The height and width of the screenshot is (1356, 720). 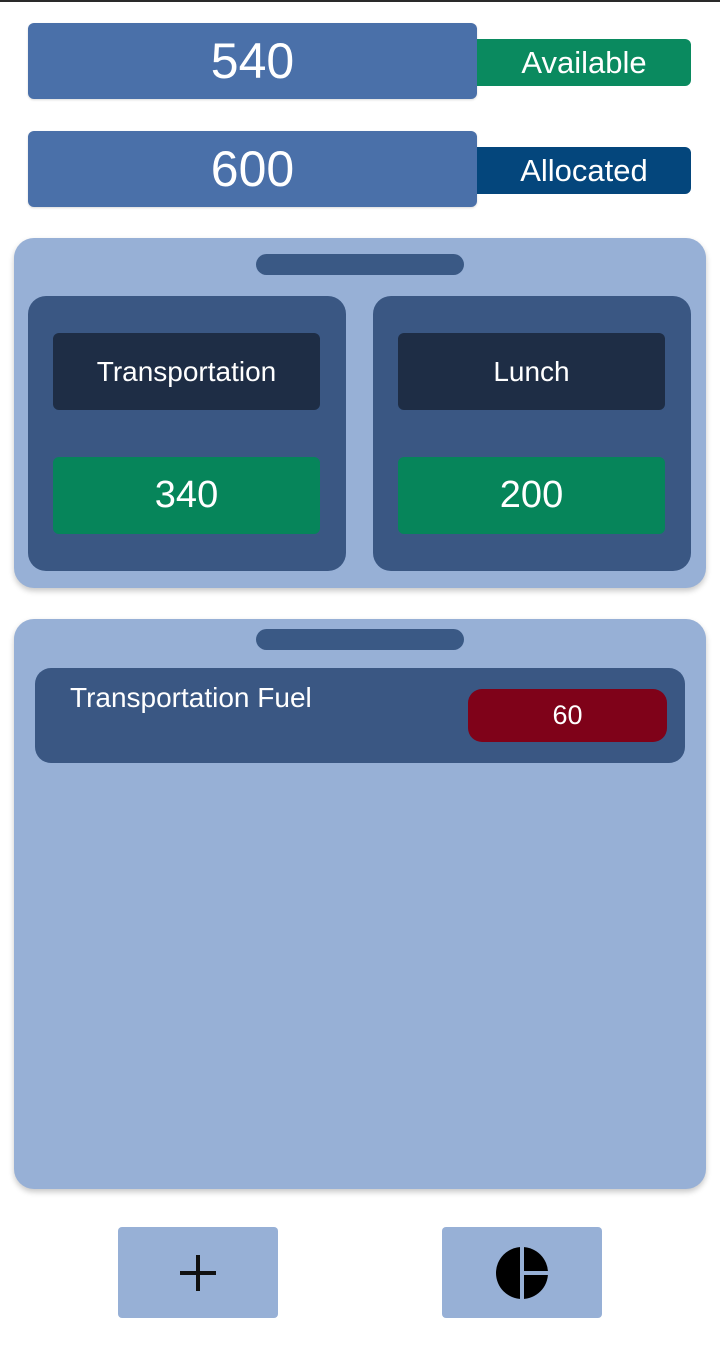 I want to click on available-label: Available, so click(x=584, y=62).